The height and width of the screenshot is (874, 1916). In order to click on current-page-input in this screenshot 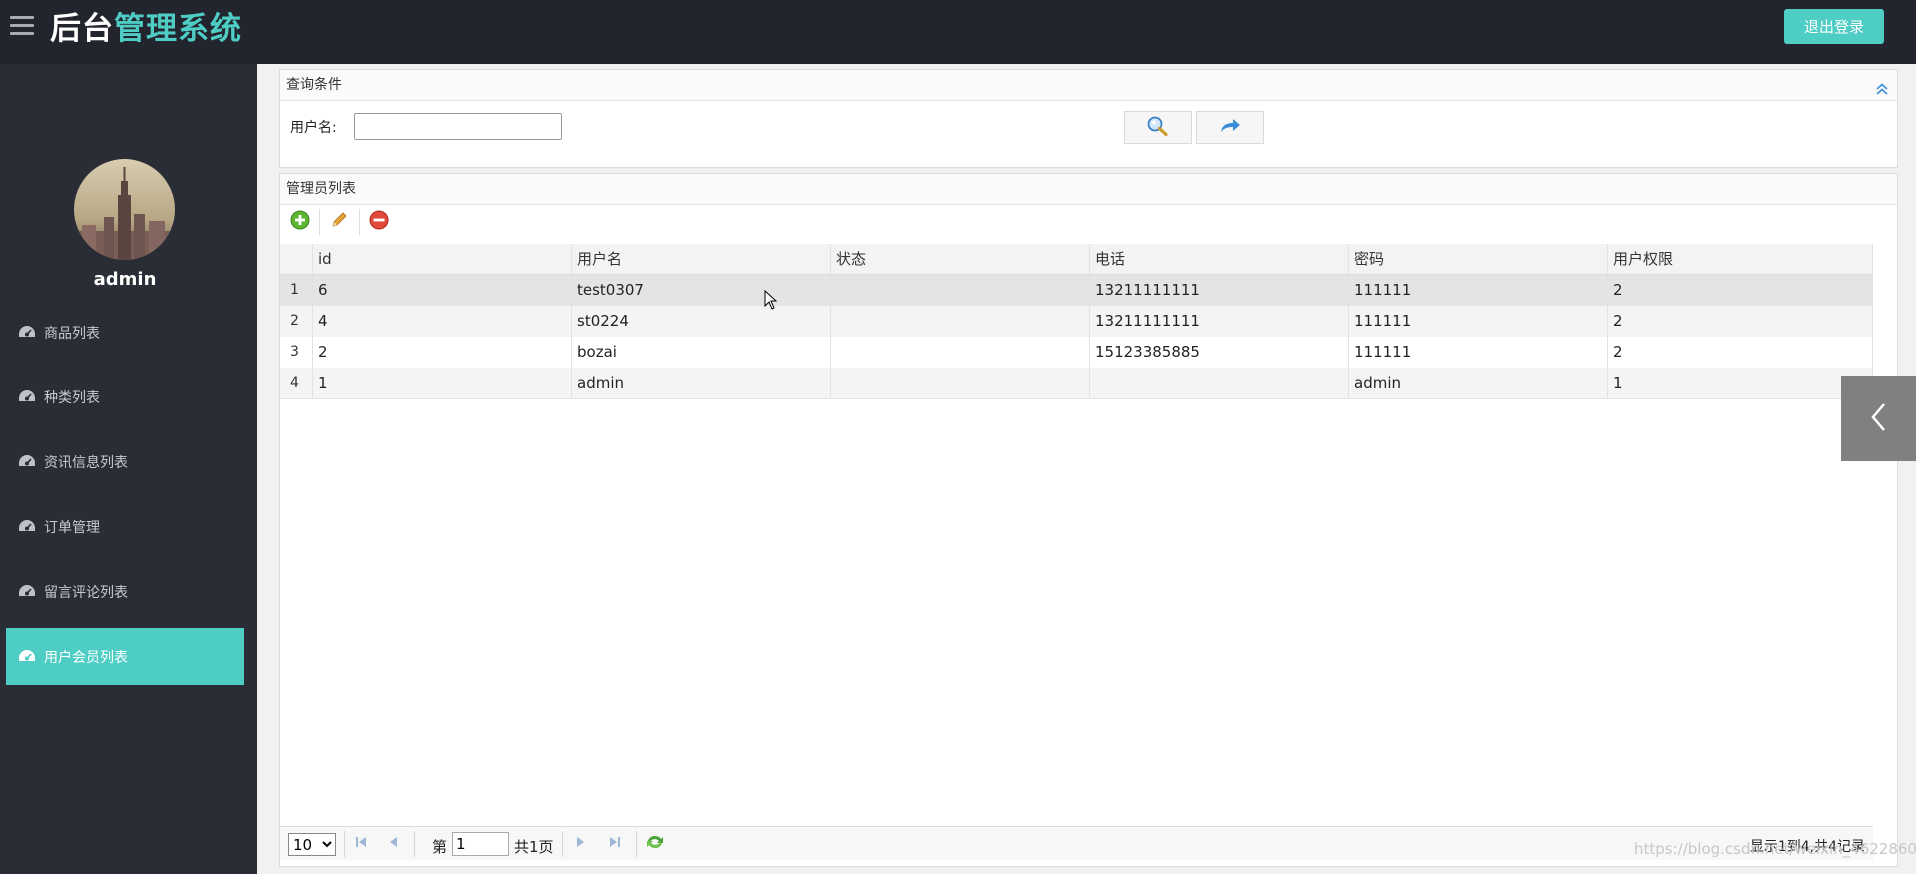, I will do `click(480, 844)`.